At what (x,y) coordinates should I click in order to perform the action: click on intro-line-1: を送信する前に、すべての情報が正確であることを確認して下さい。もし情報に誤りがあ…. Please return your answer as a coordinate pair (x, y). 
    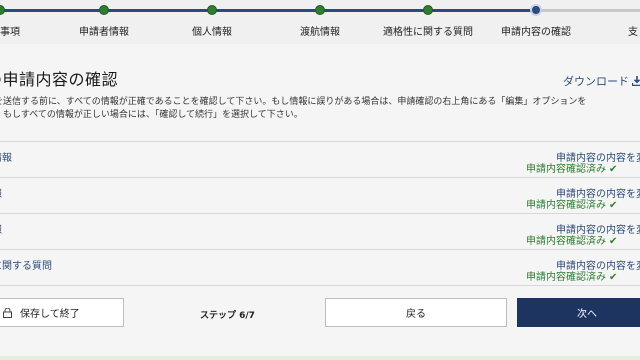
    Looking at the image, I should click on (293, 102).